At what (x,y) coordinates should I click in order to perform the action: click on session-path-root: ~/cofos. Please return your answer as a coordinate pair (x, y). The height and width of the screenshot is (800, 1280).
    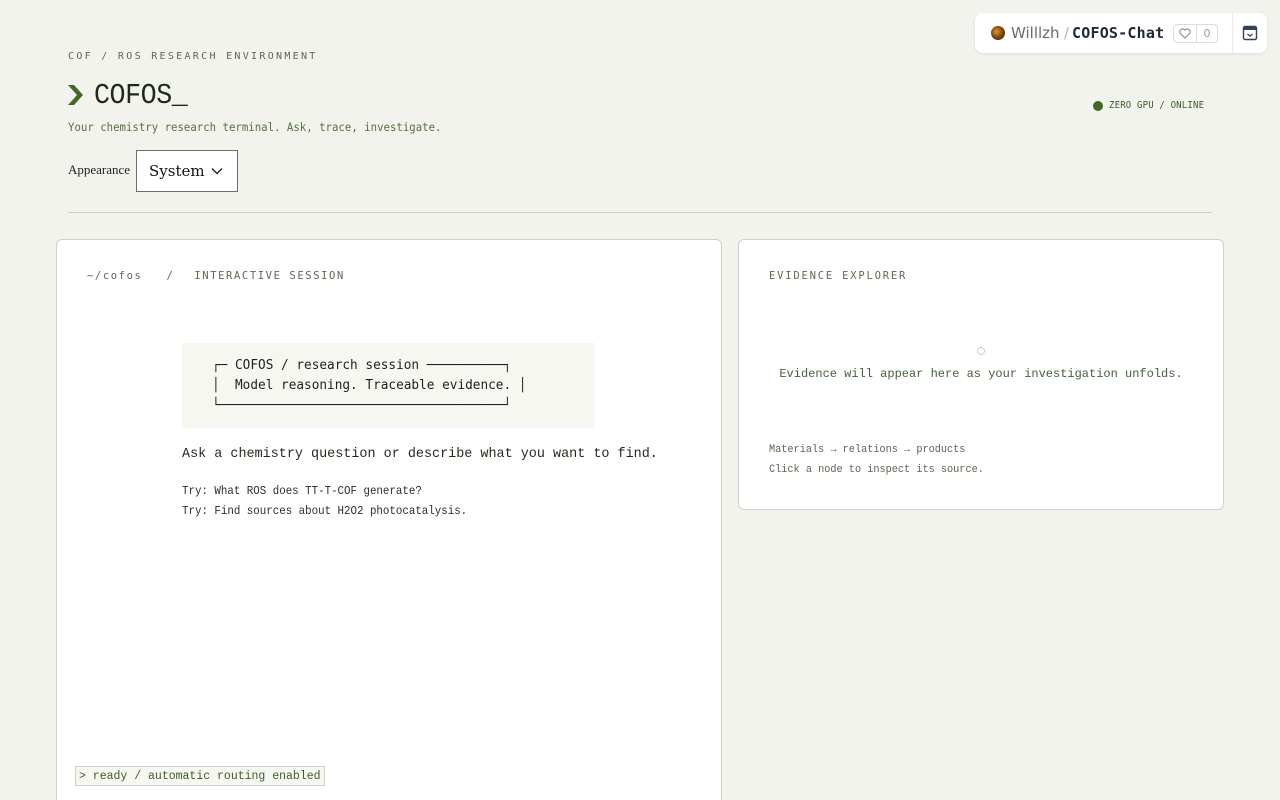
    Looking at the image, I should click on (115, 276).